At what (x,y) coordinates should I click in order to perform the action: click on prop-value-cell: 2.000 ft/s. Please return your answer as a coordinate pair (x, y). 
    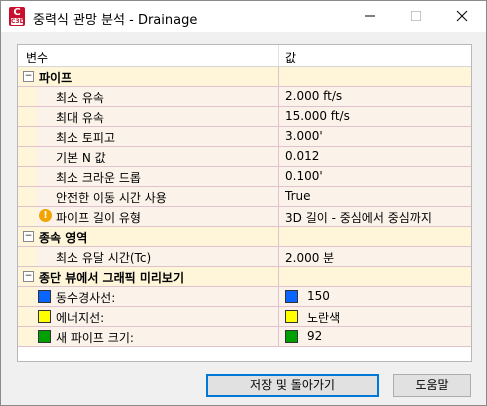
    Looking at the image, I should click on (375, 96).